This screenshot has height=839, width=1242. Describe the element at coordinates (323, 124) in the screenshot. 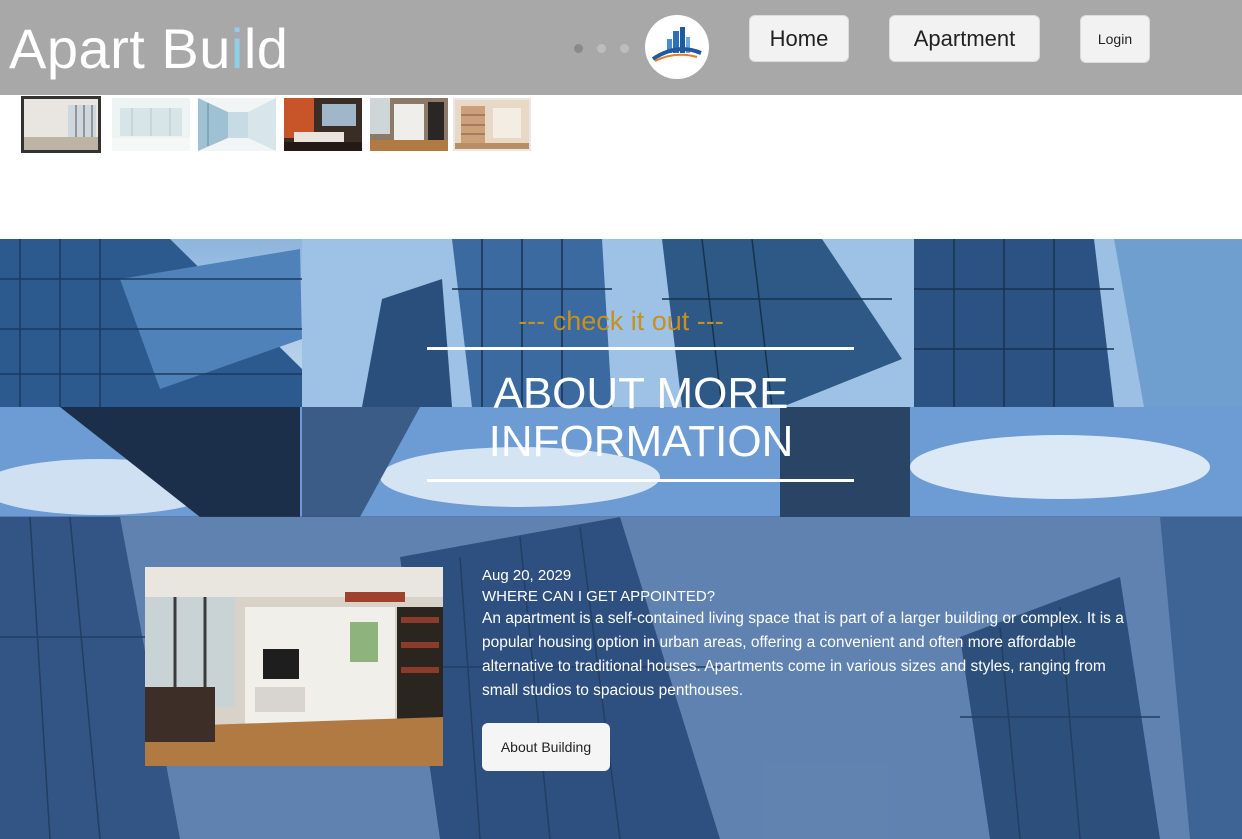

I see `thumbnail-orange-living-room` at that location.